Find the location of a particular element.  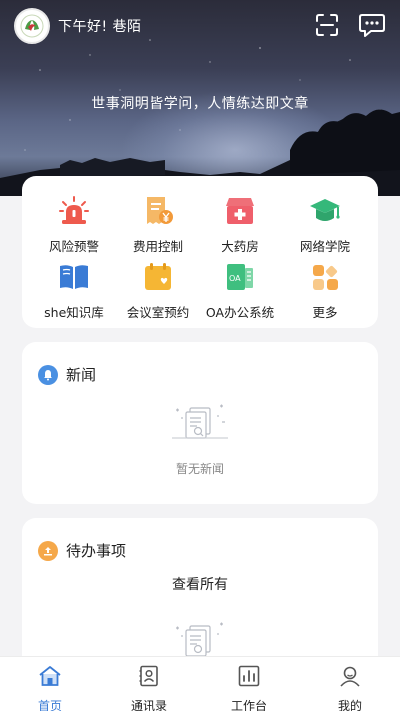

menu-item-risk-warning: 风险预警 is located at coordinates (74, 224).